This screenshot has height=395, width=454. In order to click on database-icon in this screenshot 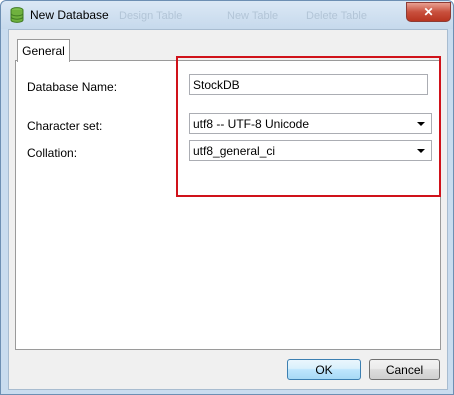, I will do `click(17, 15)`.